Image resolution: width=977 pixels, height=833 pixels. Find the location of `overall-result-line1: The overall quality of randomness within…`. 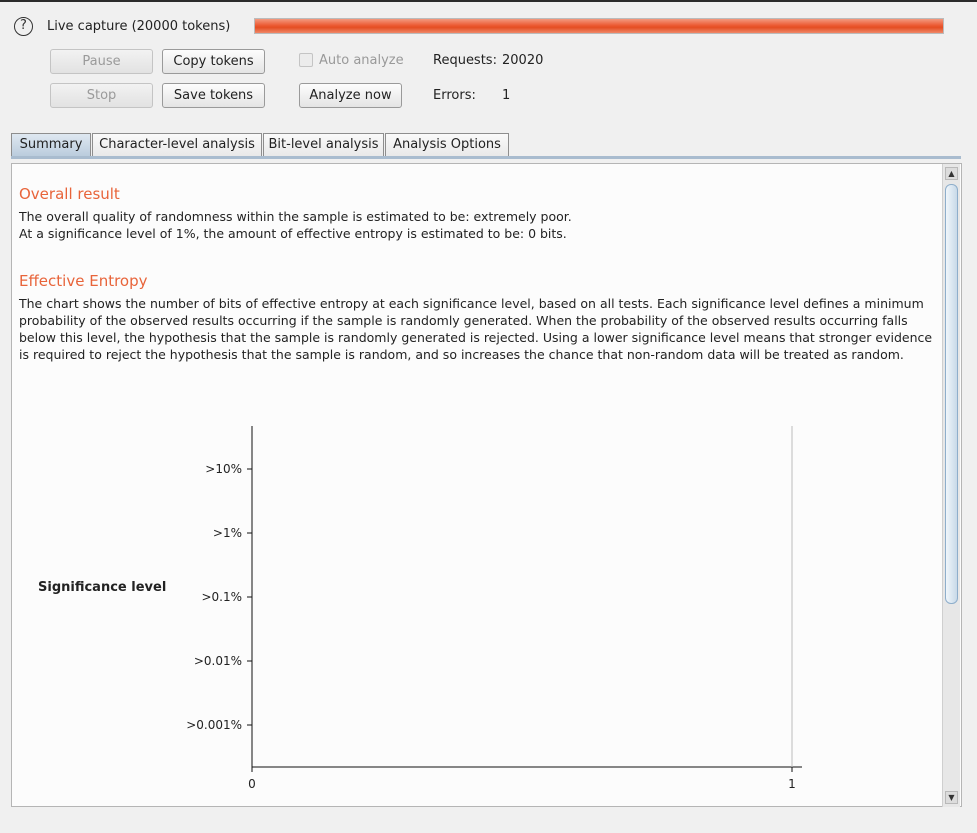

overall-result-line1: The overall quality of randomness within… is located at coordinates (295, 216).